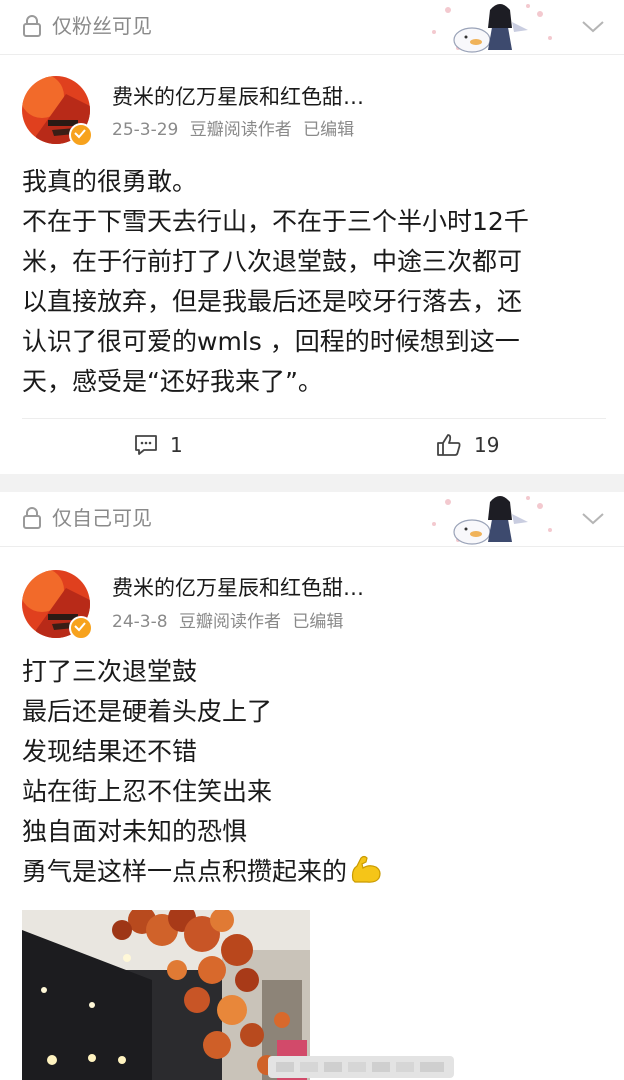 The height and width of the screenshot is (1080, 624). I want to click on flower-storefront-photo, so click(166, 995).